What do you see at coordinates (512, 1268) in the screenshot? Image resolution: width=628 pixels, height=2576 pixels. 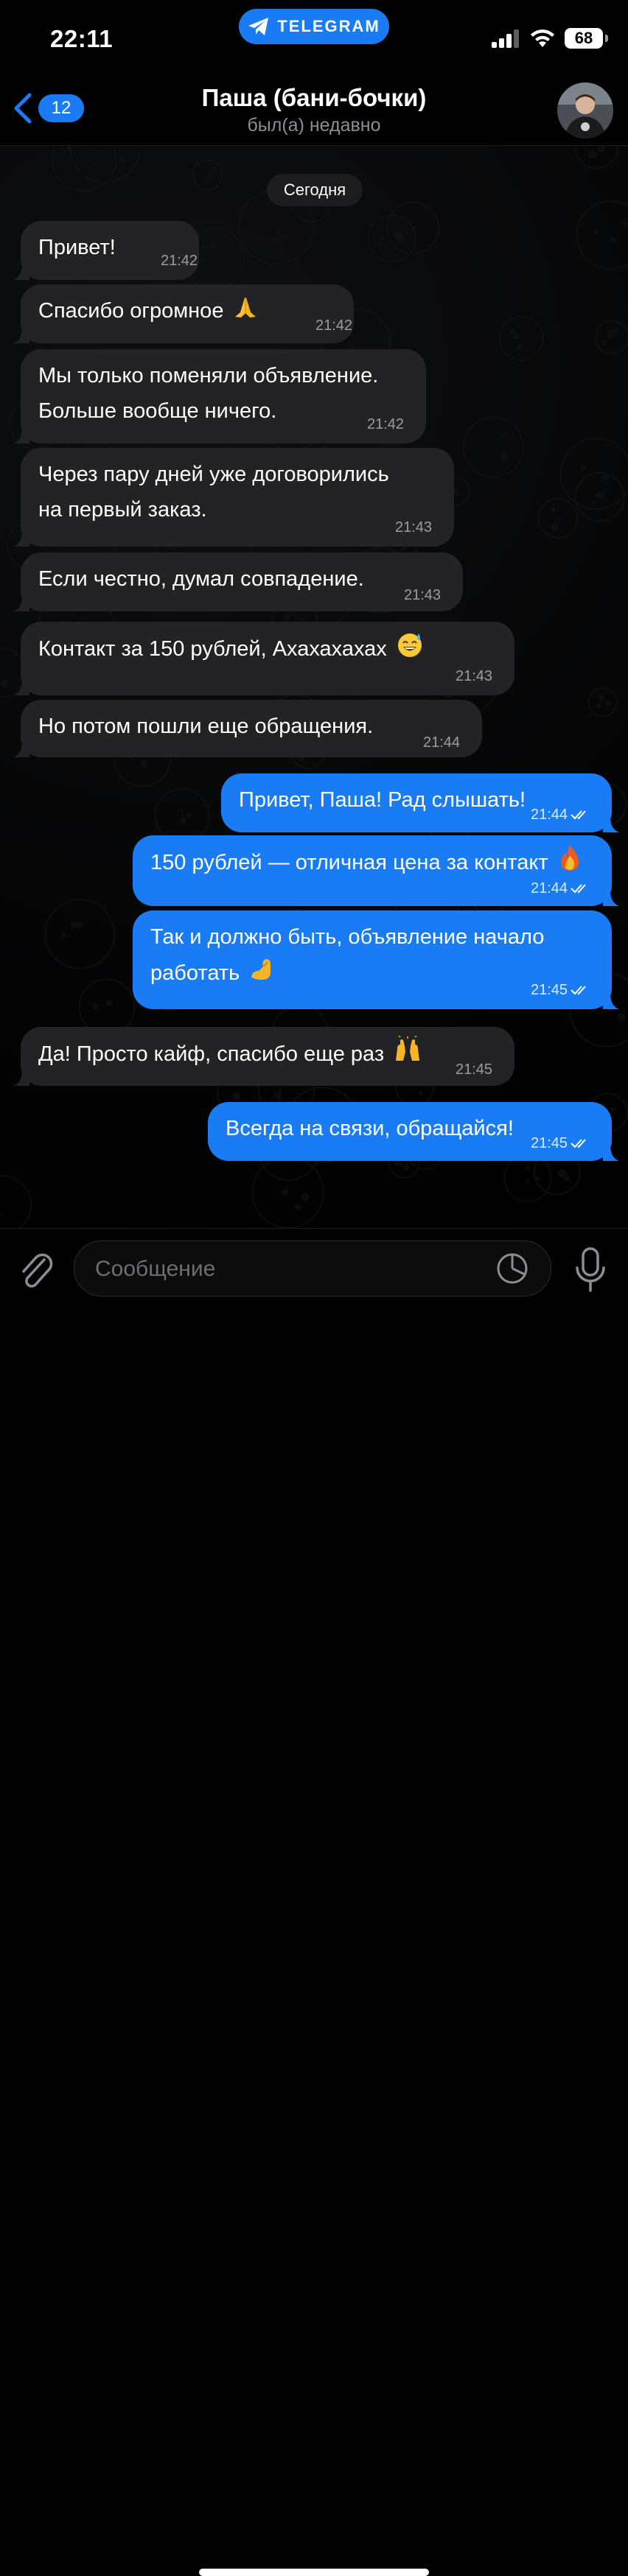 I see `sticker-icon` at bounding box center [512, 1268].